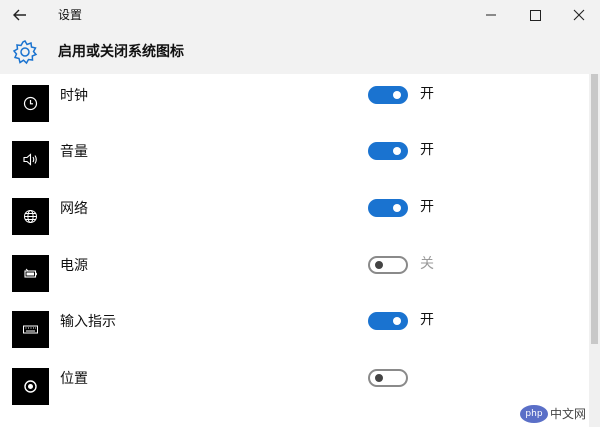  Describe the element at coordinates (121, 52) in the screenshot. I see `page-title: 启用或关闭系统图标` at that location.